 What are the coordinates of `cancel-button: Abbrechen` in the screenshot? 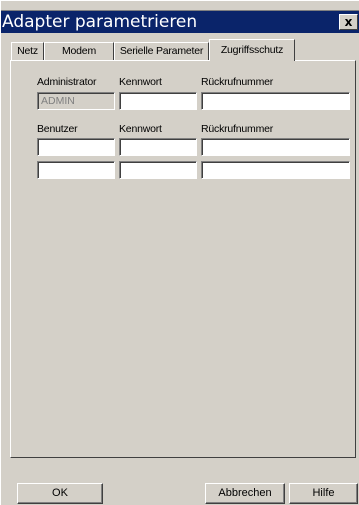 It's located at (245, 493).